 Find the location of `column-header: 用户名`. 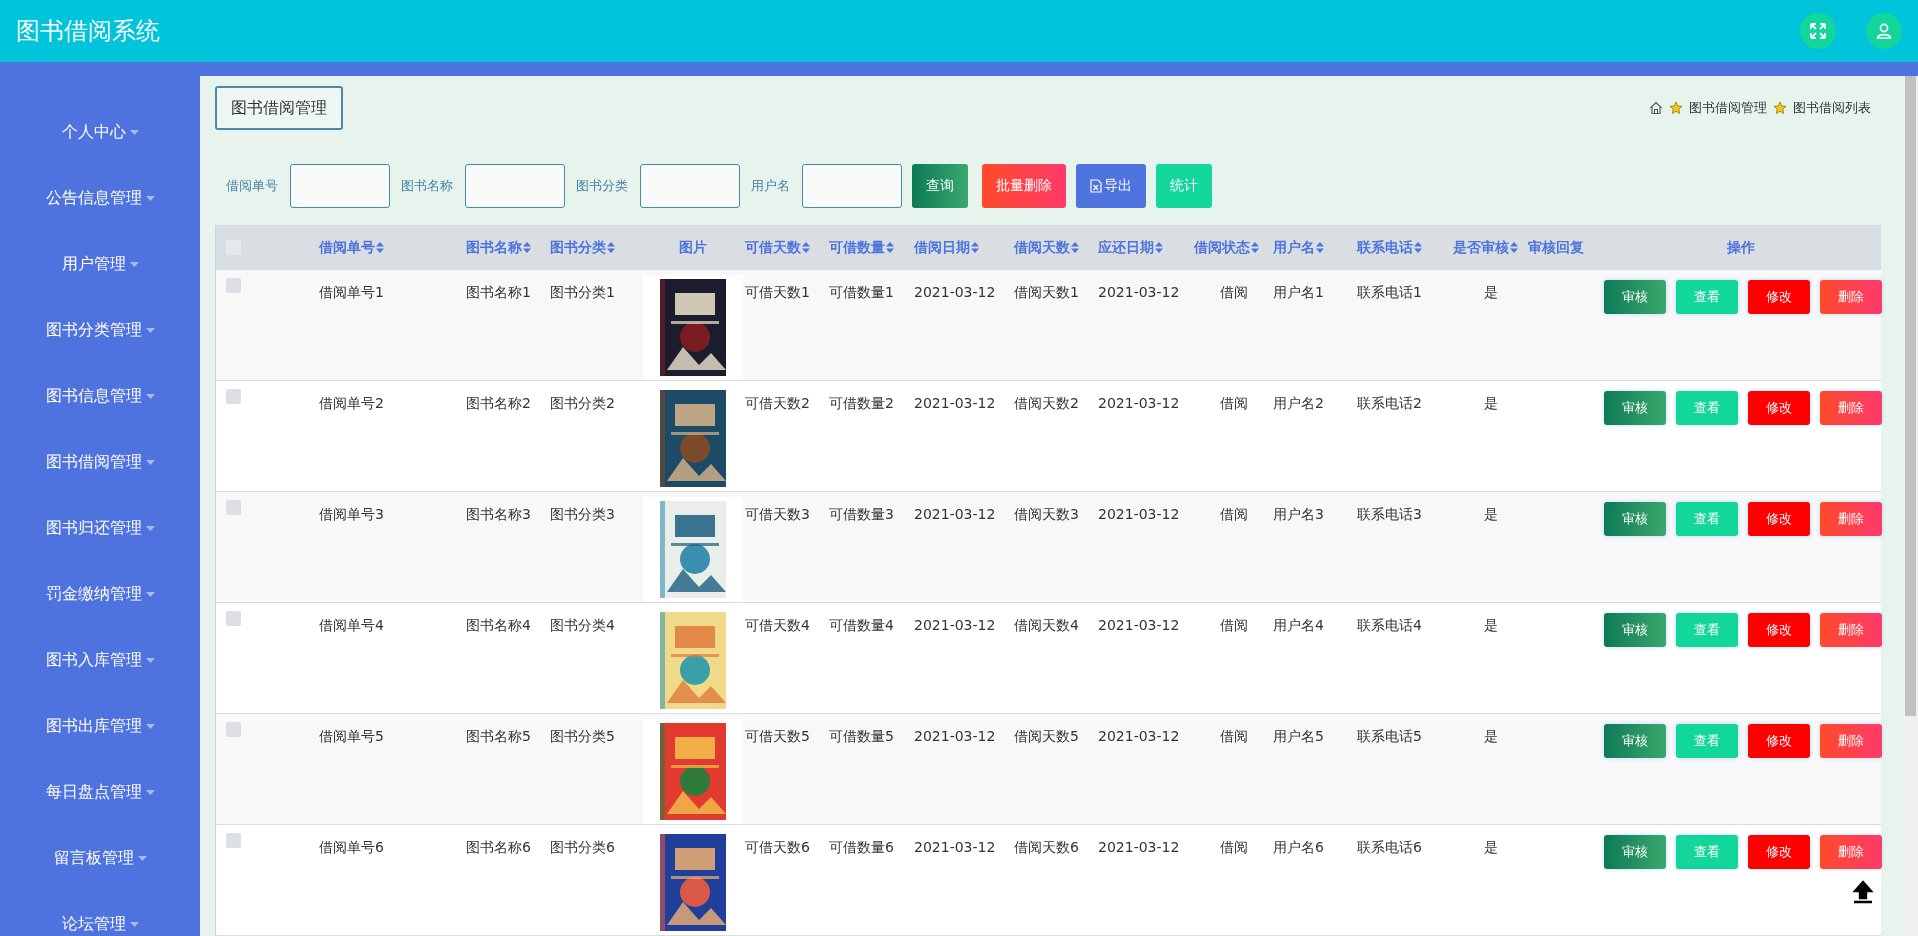

column-header: 用户名 is located at coordinates (1294, 247).